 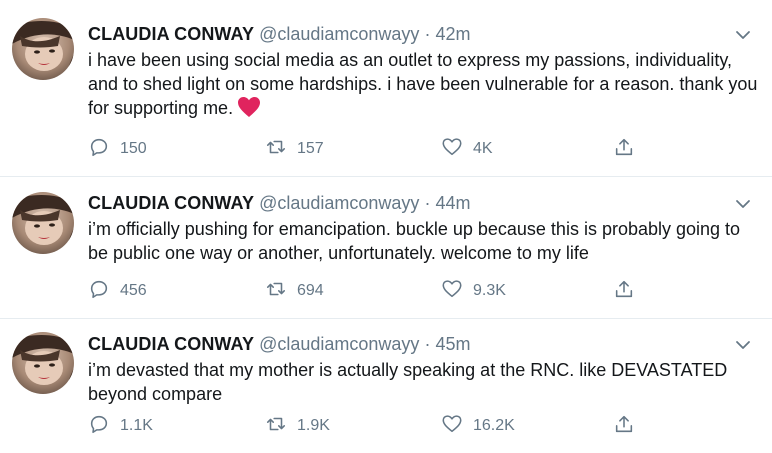 I want to click on reply-button: 150, so click(x=117, y=149).